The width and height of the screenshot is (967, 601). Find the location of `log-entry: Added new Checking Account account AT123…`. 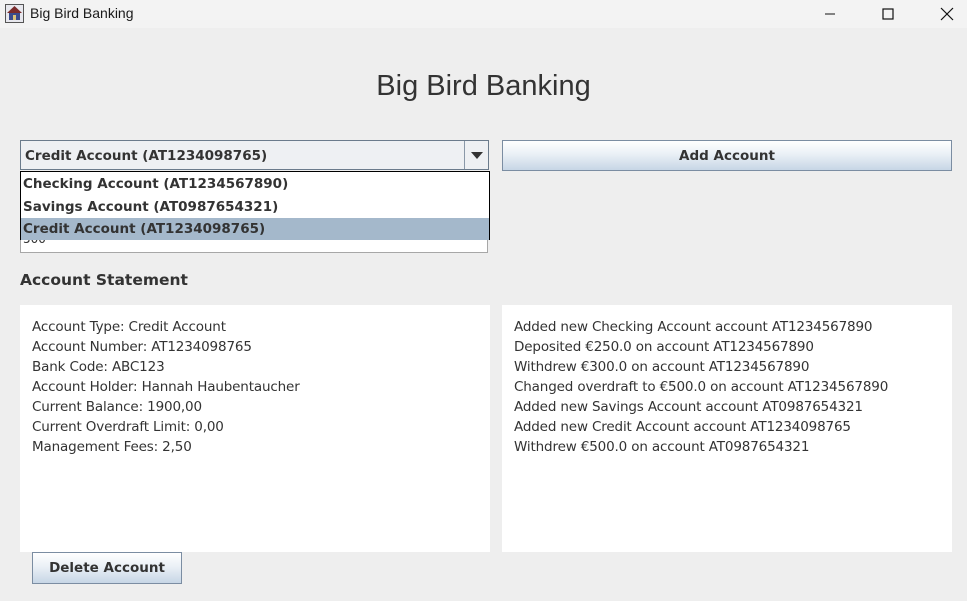

log-entry: Added new Checking Account account AT123… is located at coordinates (693, 327).